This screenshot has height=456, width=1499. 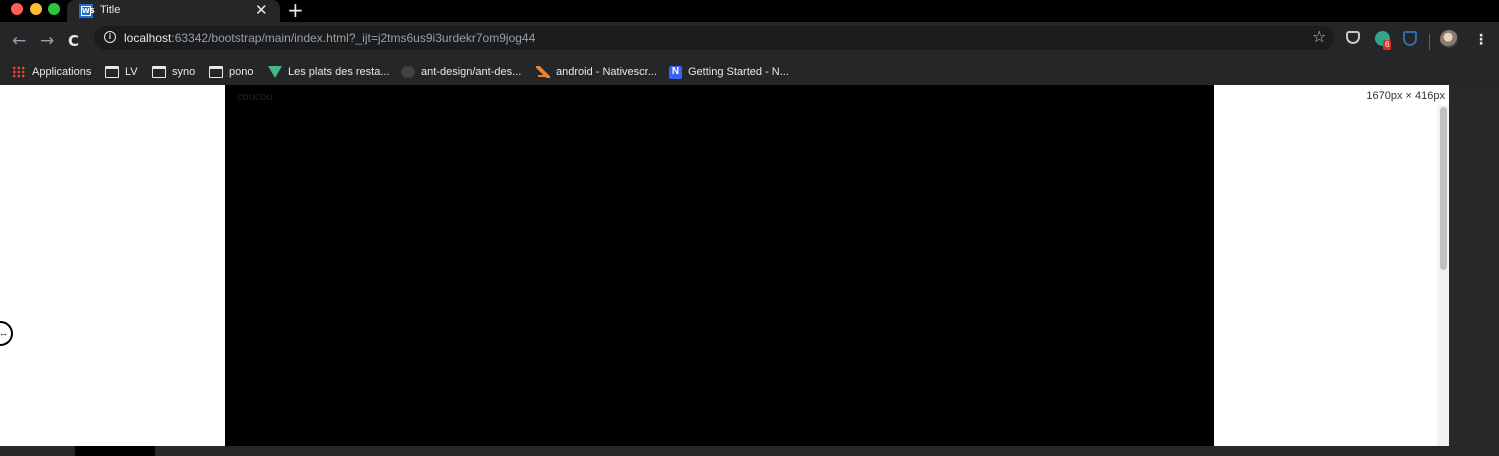 I want to click on bookmark-label: syno, so click(x=184, y=72).